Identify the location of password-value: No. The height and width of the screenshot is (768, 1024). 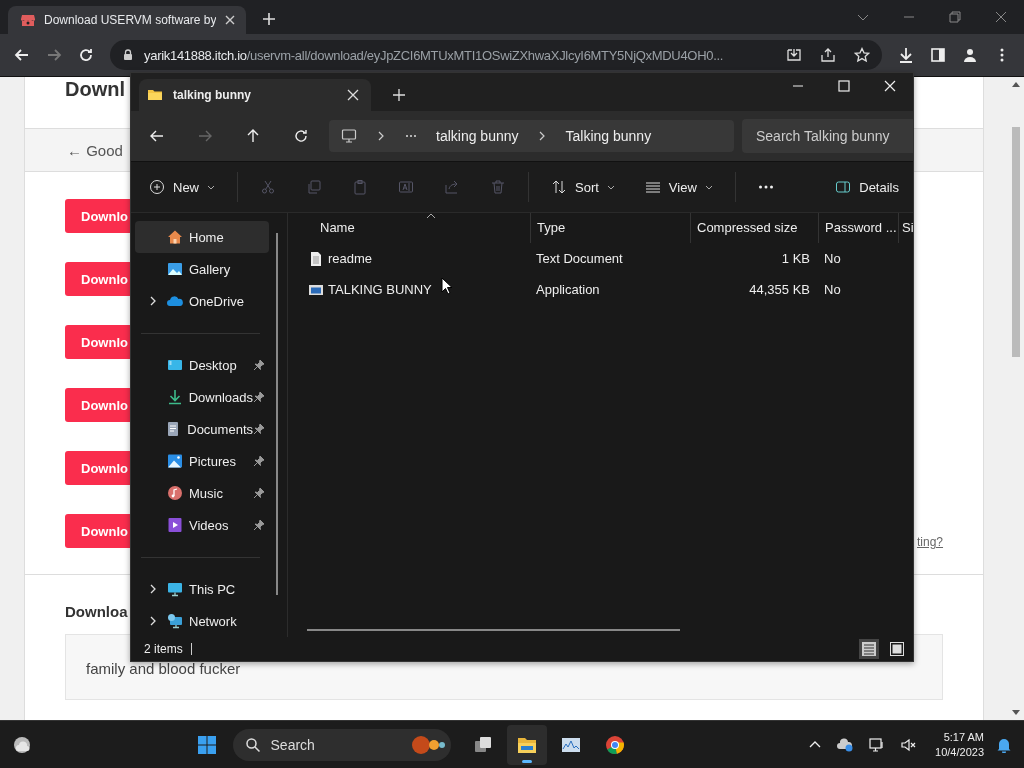
(832, 258).